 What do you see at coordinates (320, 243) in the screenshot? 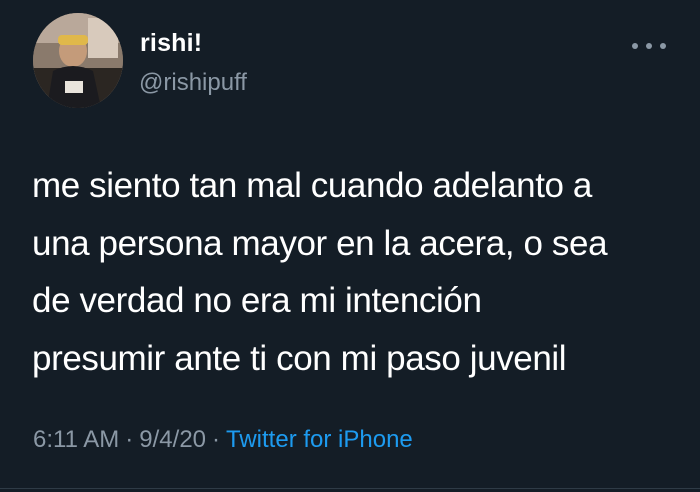
I see `tweet-text-line: una persona mayor en la acera, o sea` at bounding box center [320, 243].